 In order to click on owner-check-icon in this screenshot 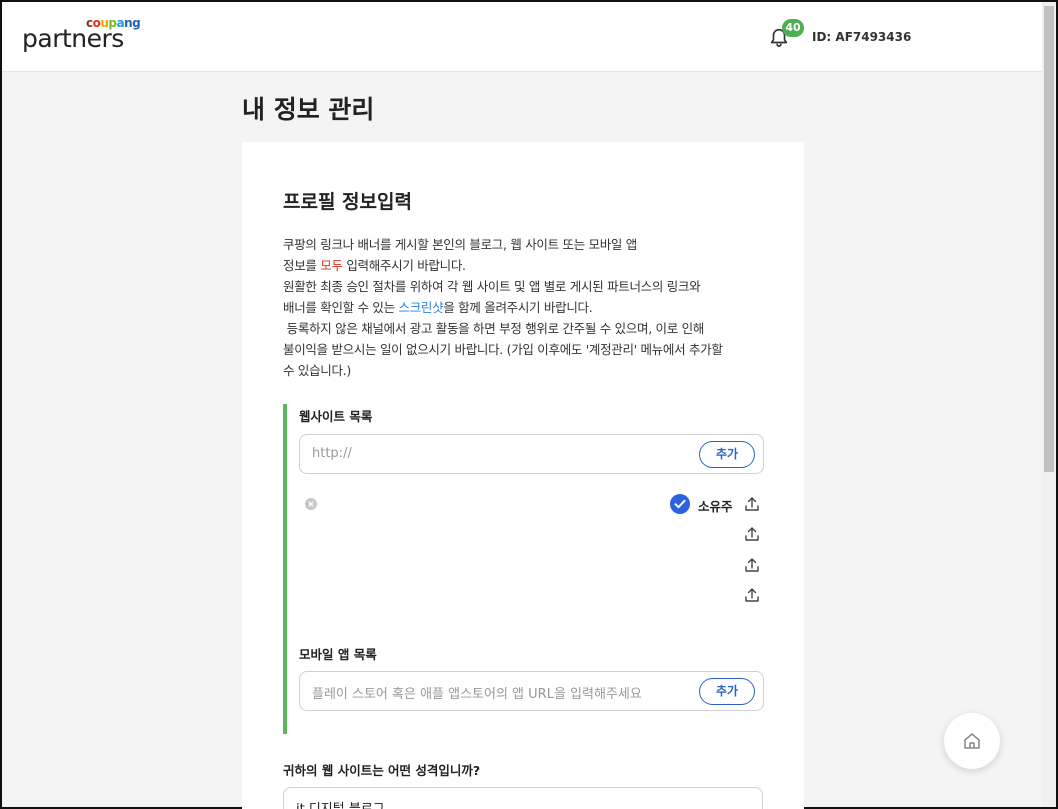, I will do `click(680, 504)`.